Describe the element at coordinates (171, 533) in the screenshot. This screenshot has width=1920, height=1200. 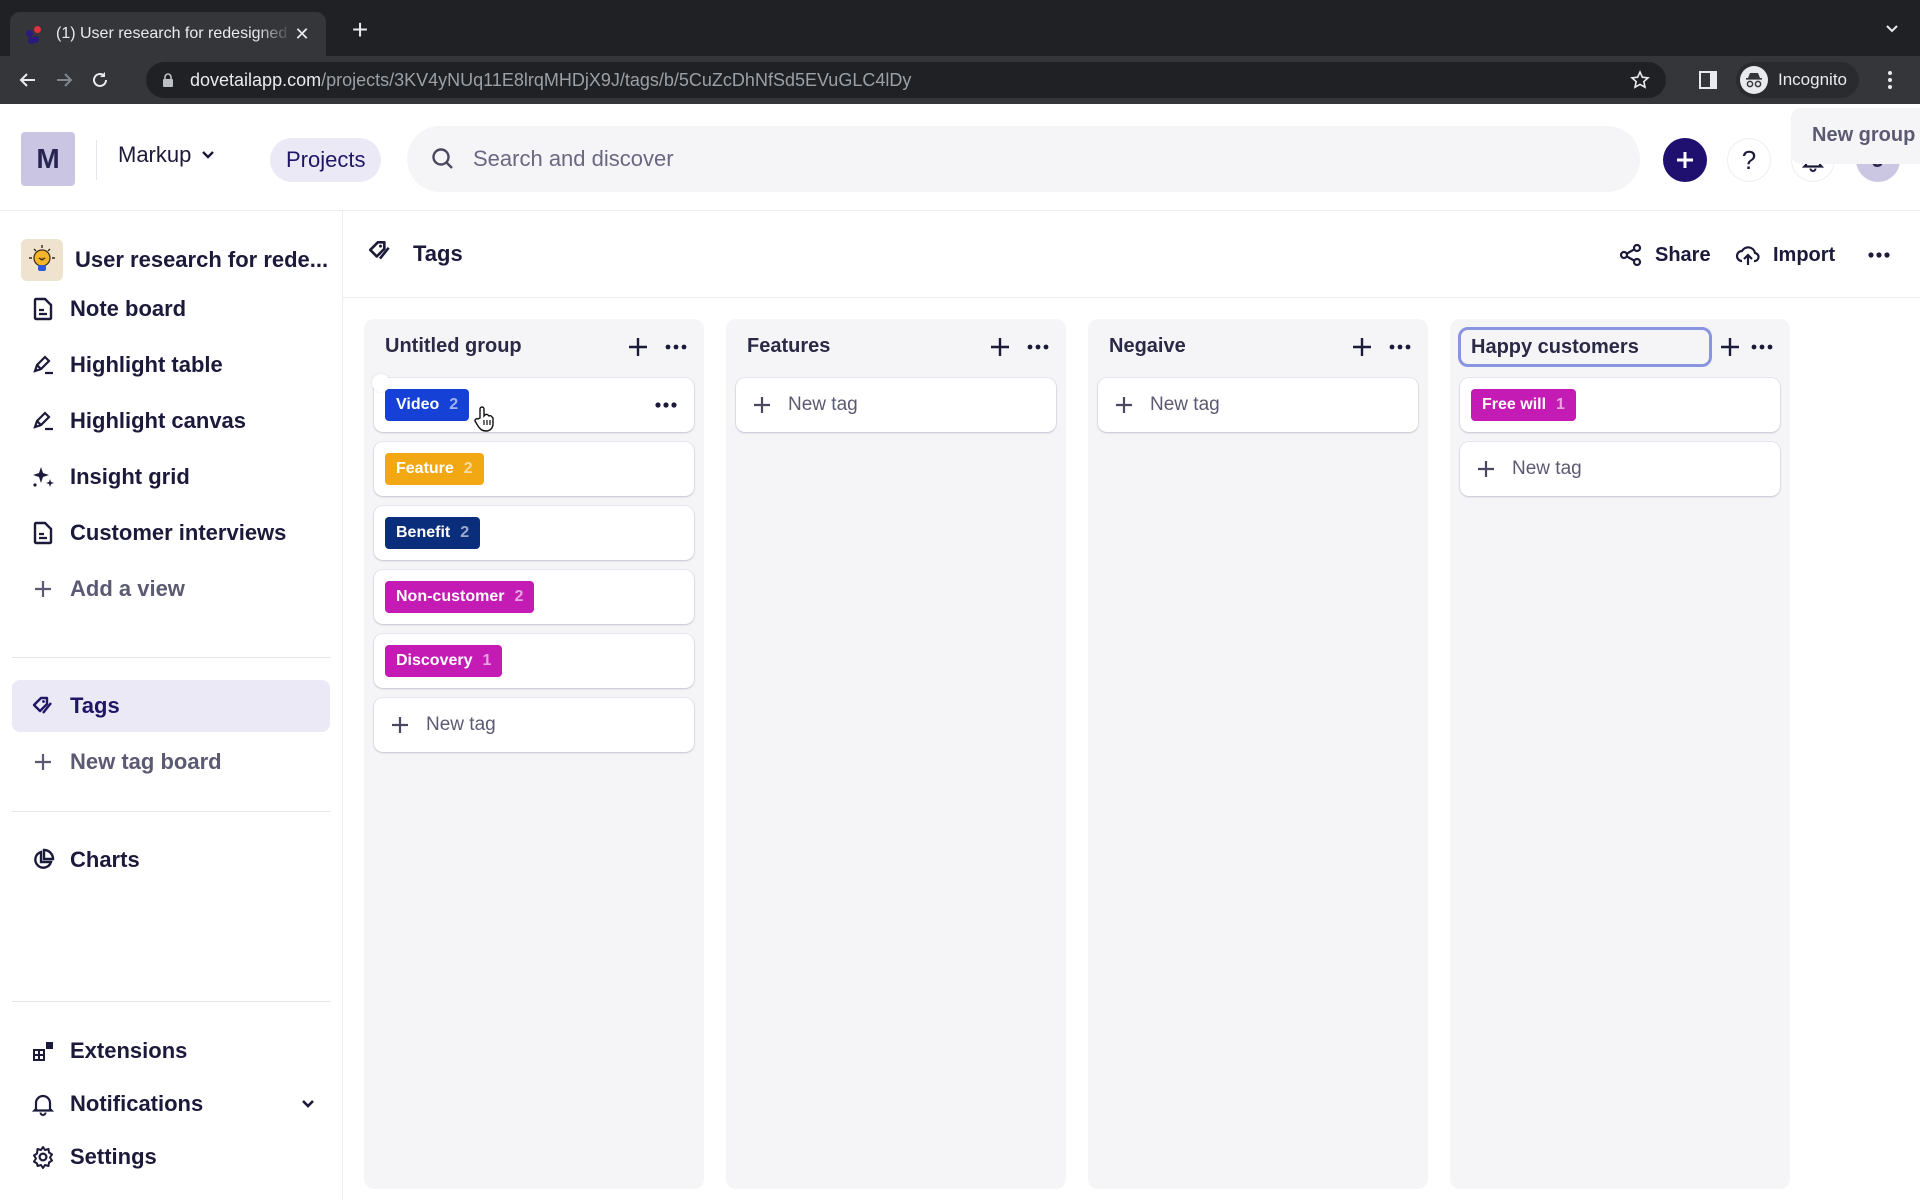
I see `sidebar-item-customer-interviews: Customer interviews` at that location.